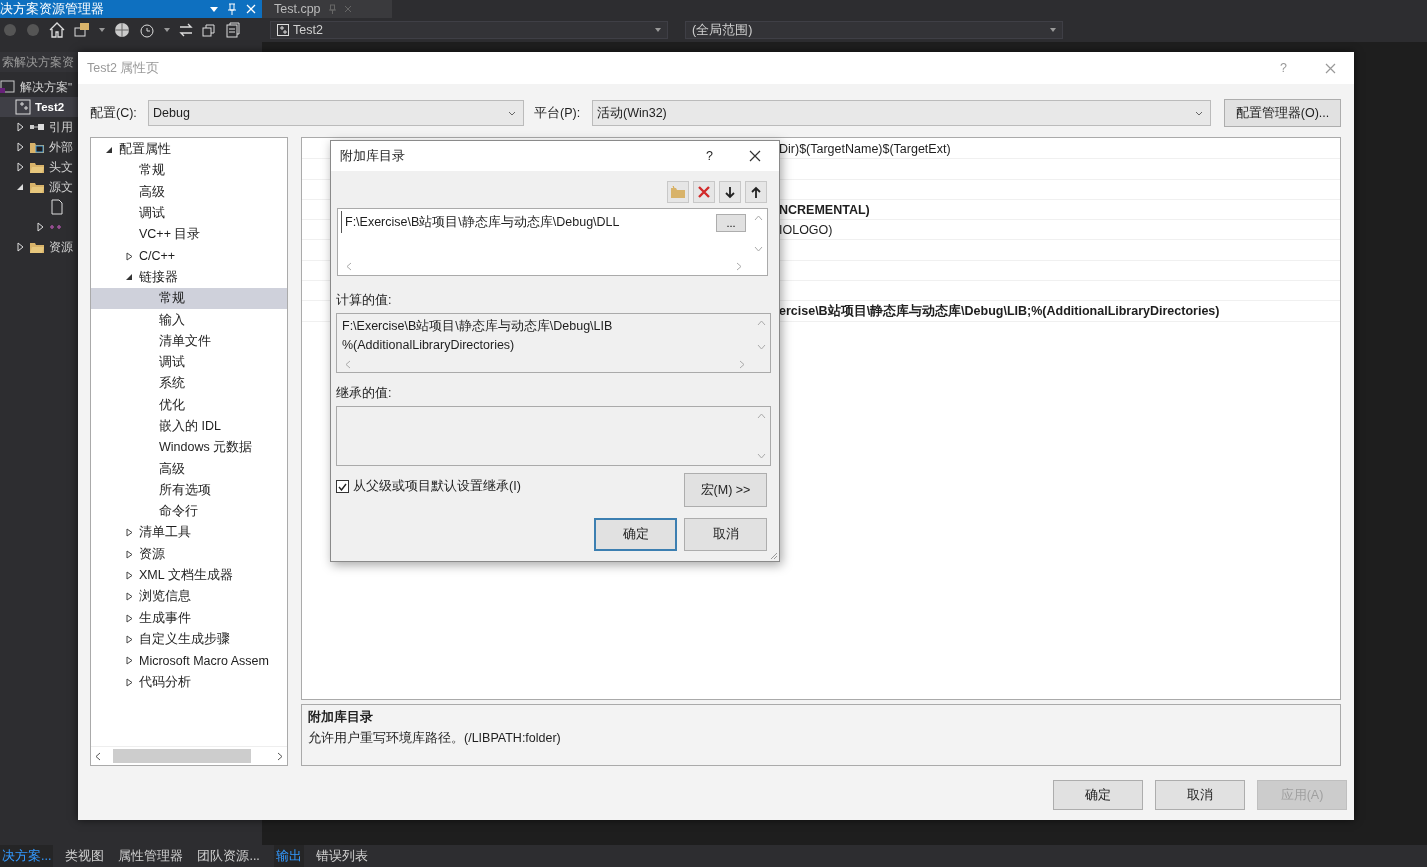 The height and width of the screenshot is (867, 1427). Describe the element at coordinates (206, 448) in the screenshot. I see `tree-label: Windows 元数据` at that location.